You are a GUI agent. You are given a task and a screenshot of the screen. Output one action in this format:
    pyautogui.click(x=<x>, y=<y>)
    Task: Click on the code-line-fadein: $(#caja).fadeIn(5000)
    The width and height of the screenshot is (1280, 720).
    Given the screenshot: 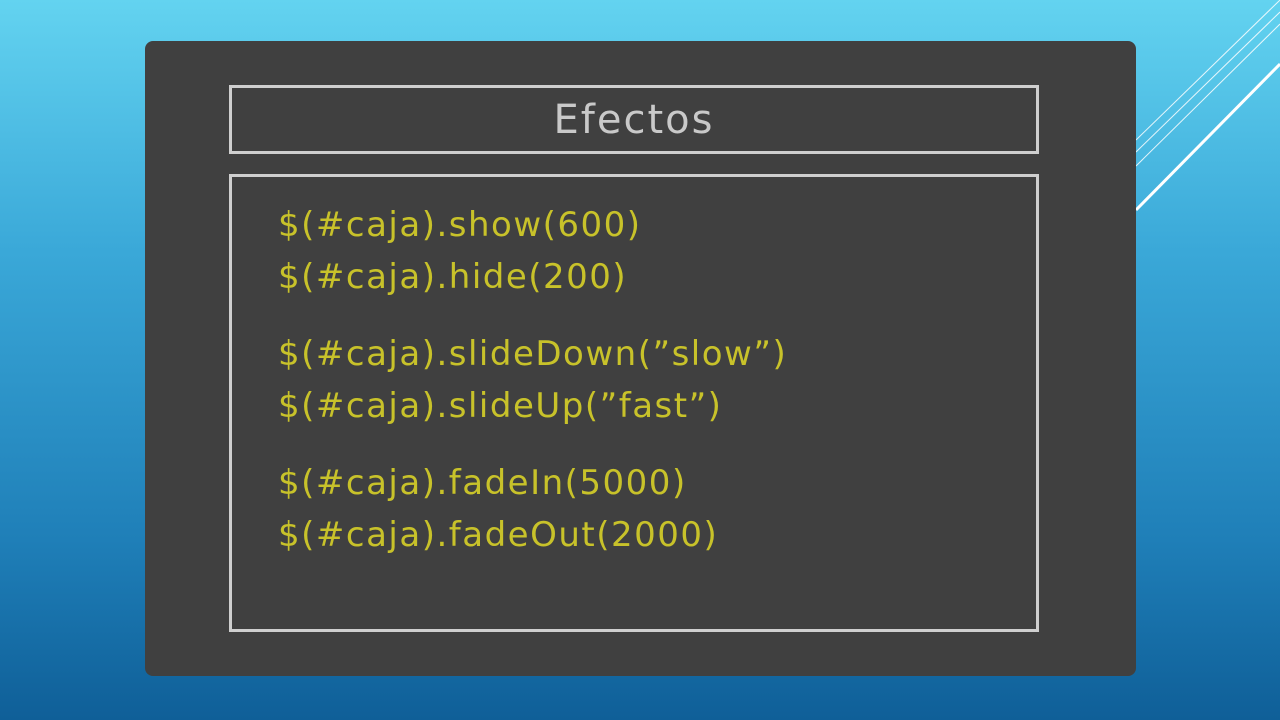 What is the action you would take?
    pyautogui.click(x=482, y=483)
    